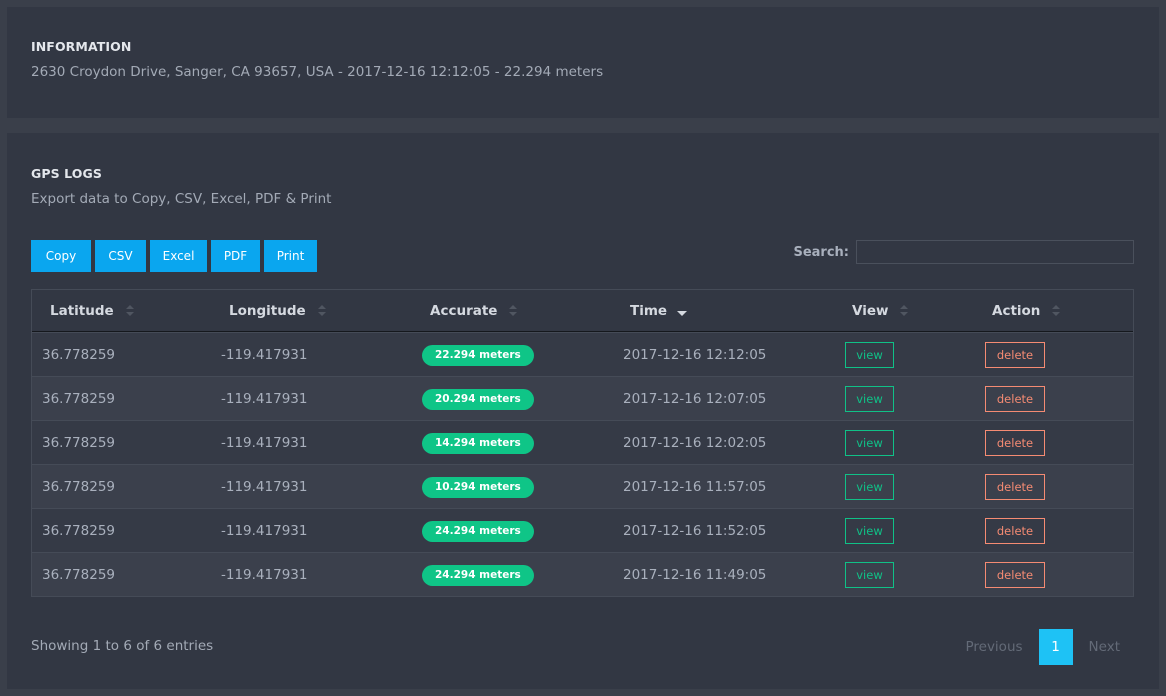  Describe the element at coordinates (82, 311) in the screenshot. I see `column-label: Latitude` at that location.